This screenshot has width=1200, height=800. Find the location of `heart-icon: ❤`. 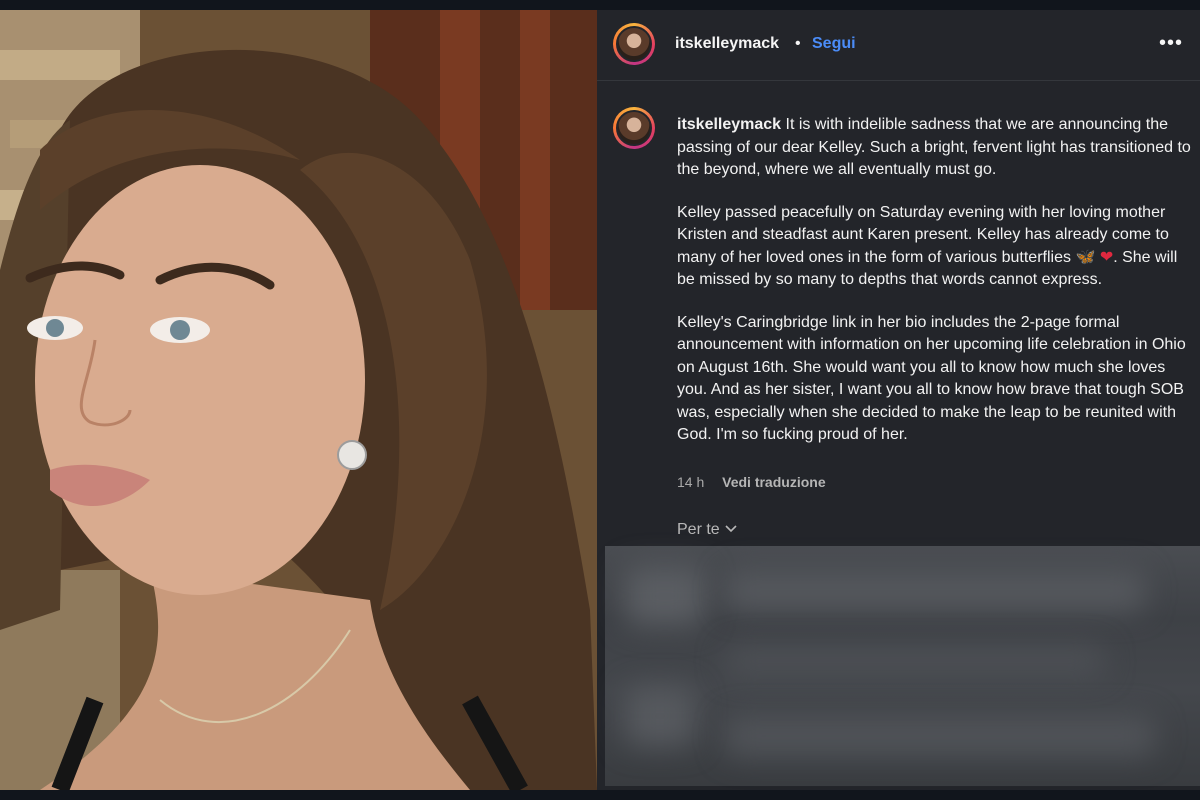

heart-icon: ❤ is located at coordinates (1106, 257).